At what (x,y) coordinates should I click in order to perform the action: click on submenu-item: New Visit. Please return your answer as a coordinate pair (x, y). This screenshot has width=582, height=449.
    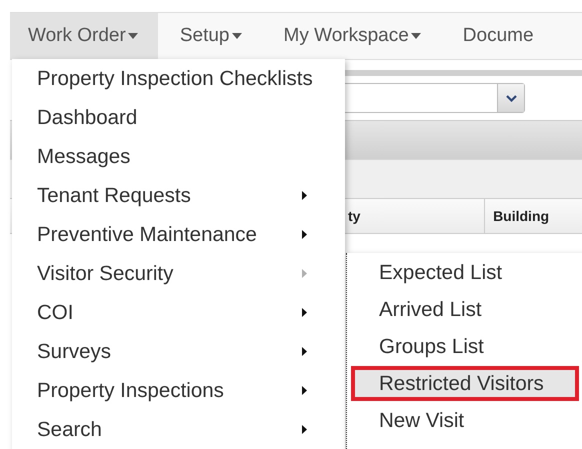
    Looking at the image, I should click on (465, 420).